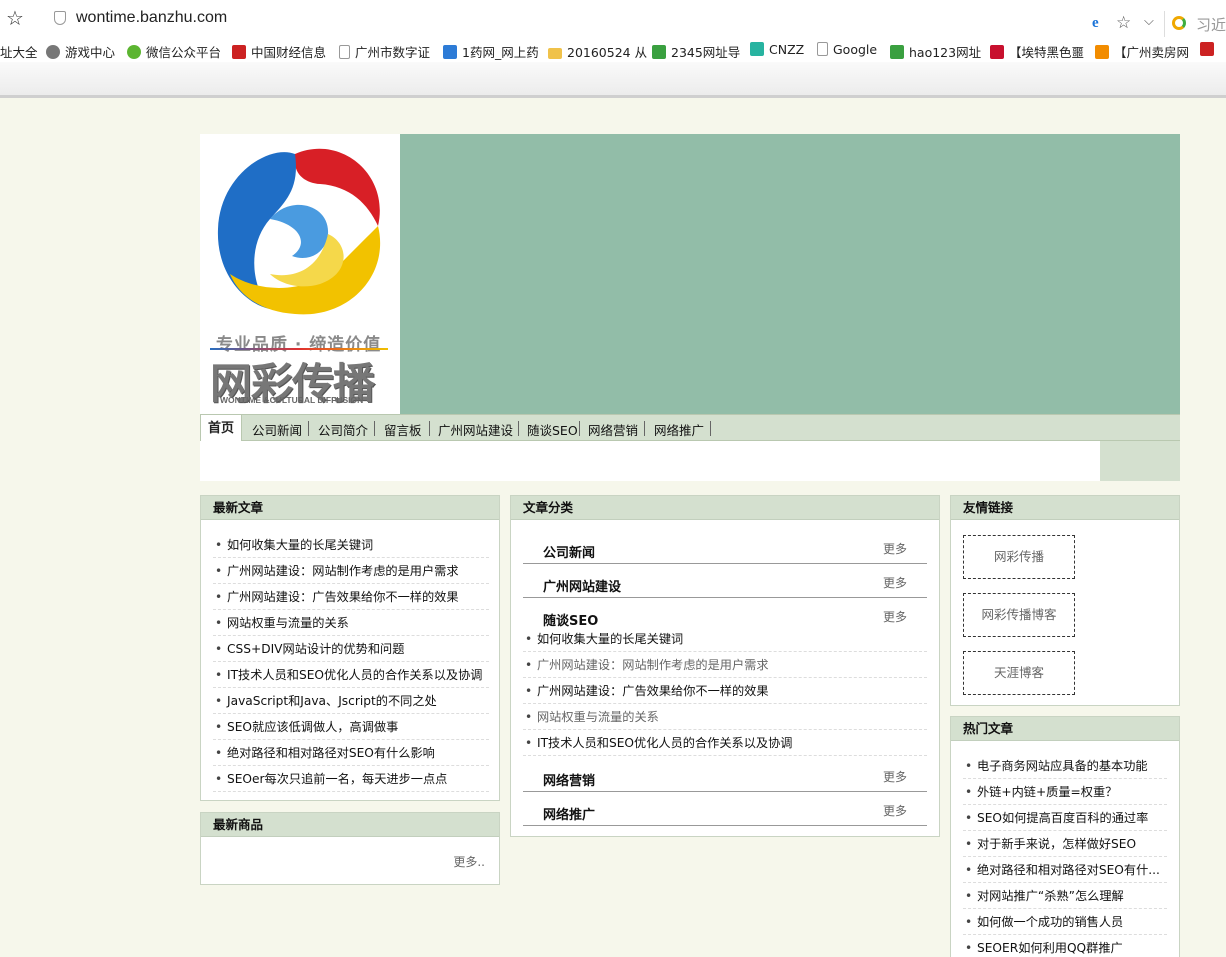  I want to click on url-text: wontime.banzhu.com, so click(151, 18).